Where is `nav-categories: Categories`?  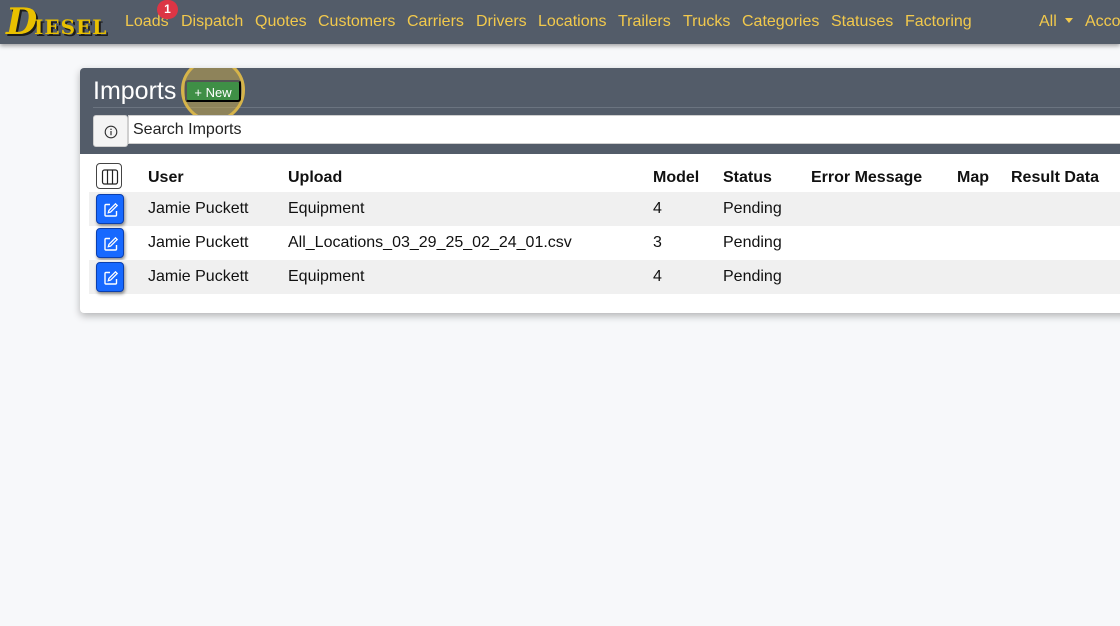
nav-categories: Categories is located at coordinates (780, 22).